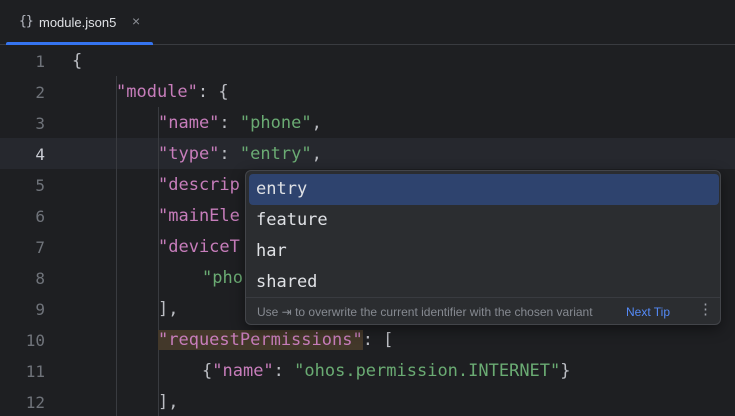  Describe the element at coordinates (275, 123) in the screenshot. I see `json-string: "phone"` at that location.